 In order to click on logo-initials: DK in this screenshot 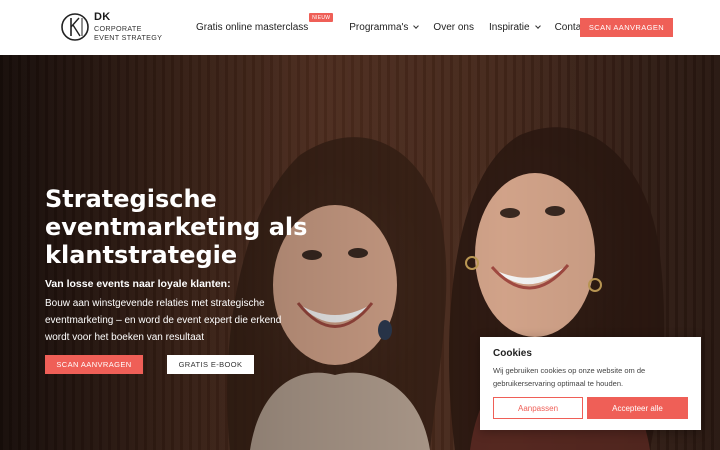, I will do `click(102, 17)`.